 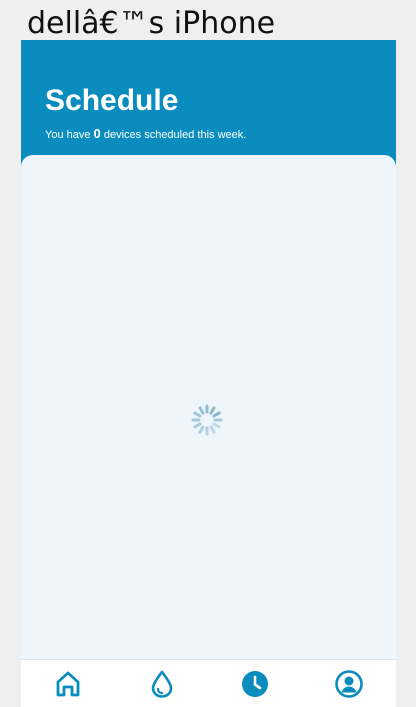 I want to click on schedule-summary: You have 0 devices scheduled this week., so click(x=145, y=134).